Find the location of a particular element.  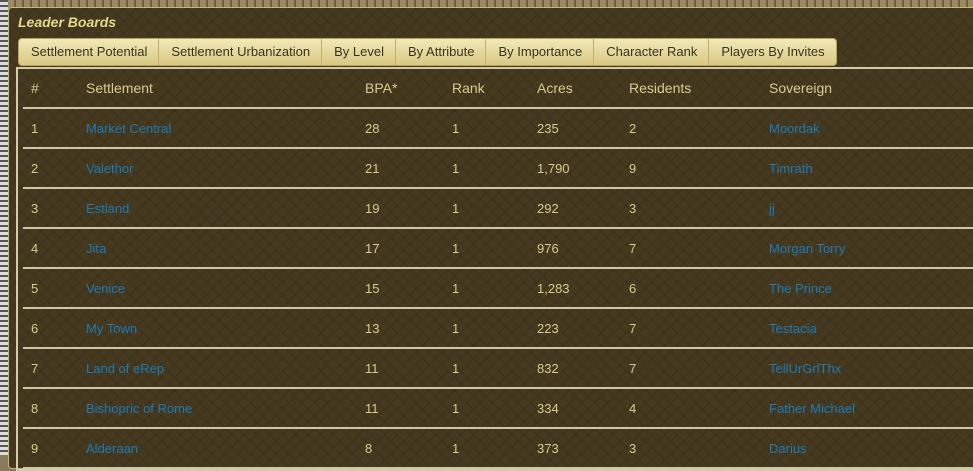

cell-settlement: My Town is located at coordinates (225, 328).